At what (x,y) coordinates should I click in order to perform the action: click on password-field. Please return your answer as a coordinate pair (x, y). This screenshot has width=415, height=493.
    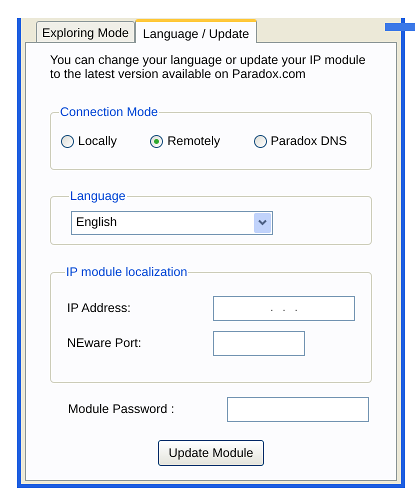
    Looking at the image, I should click on (298, 409).